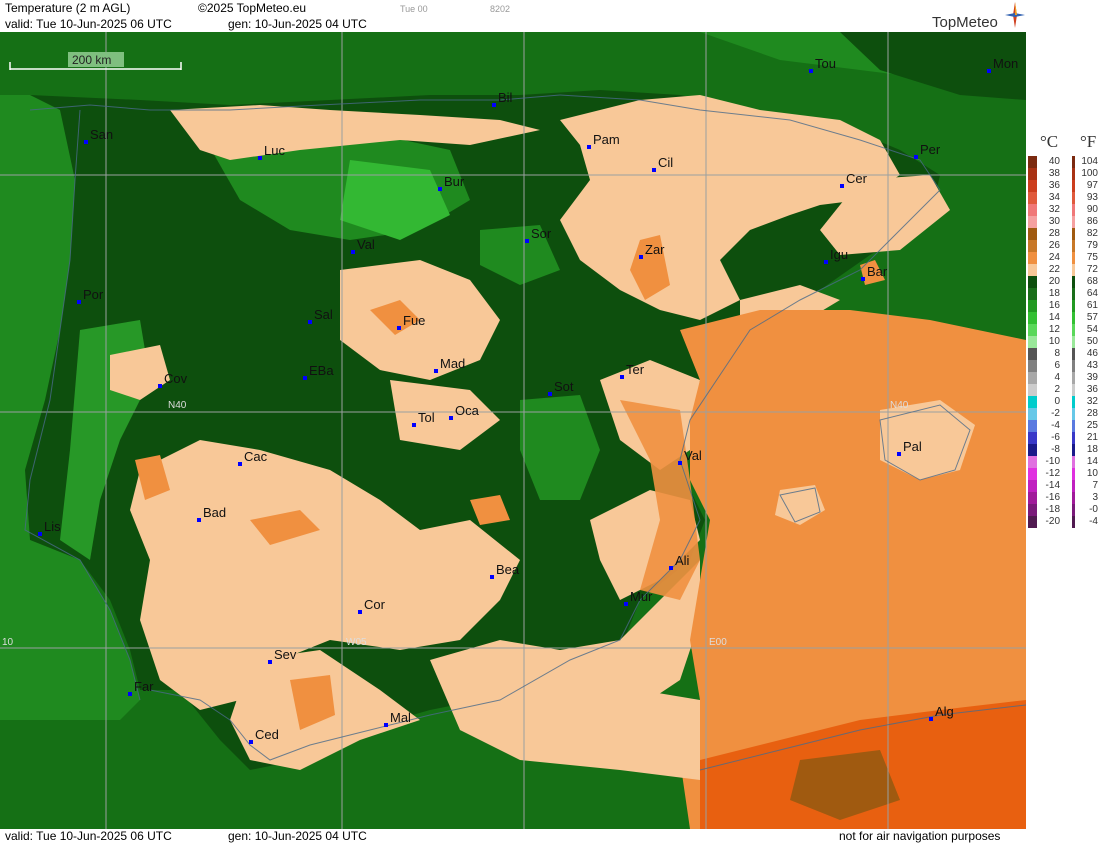 This screenshot has width=1117, height=843. I want to click on city-label: Sor, so click(541, 233).